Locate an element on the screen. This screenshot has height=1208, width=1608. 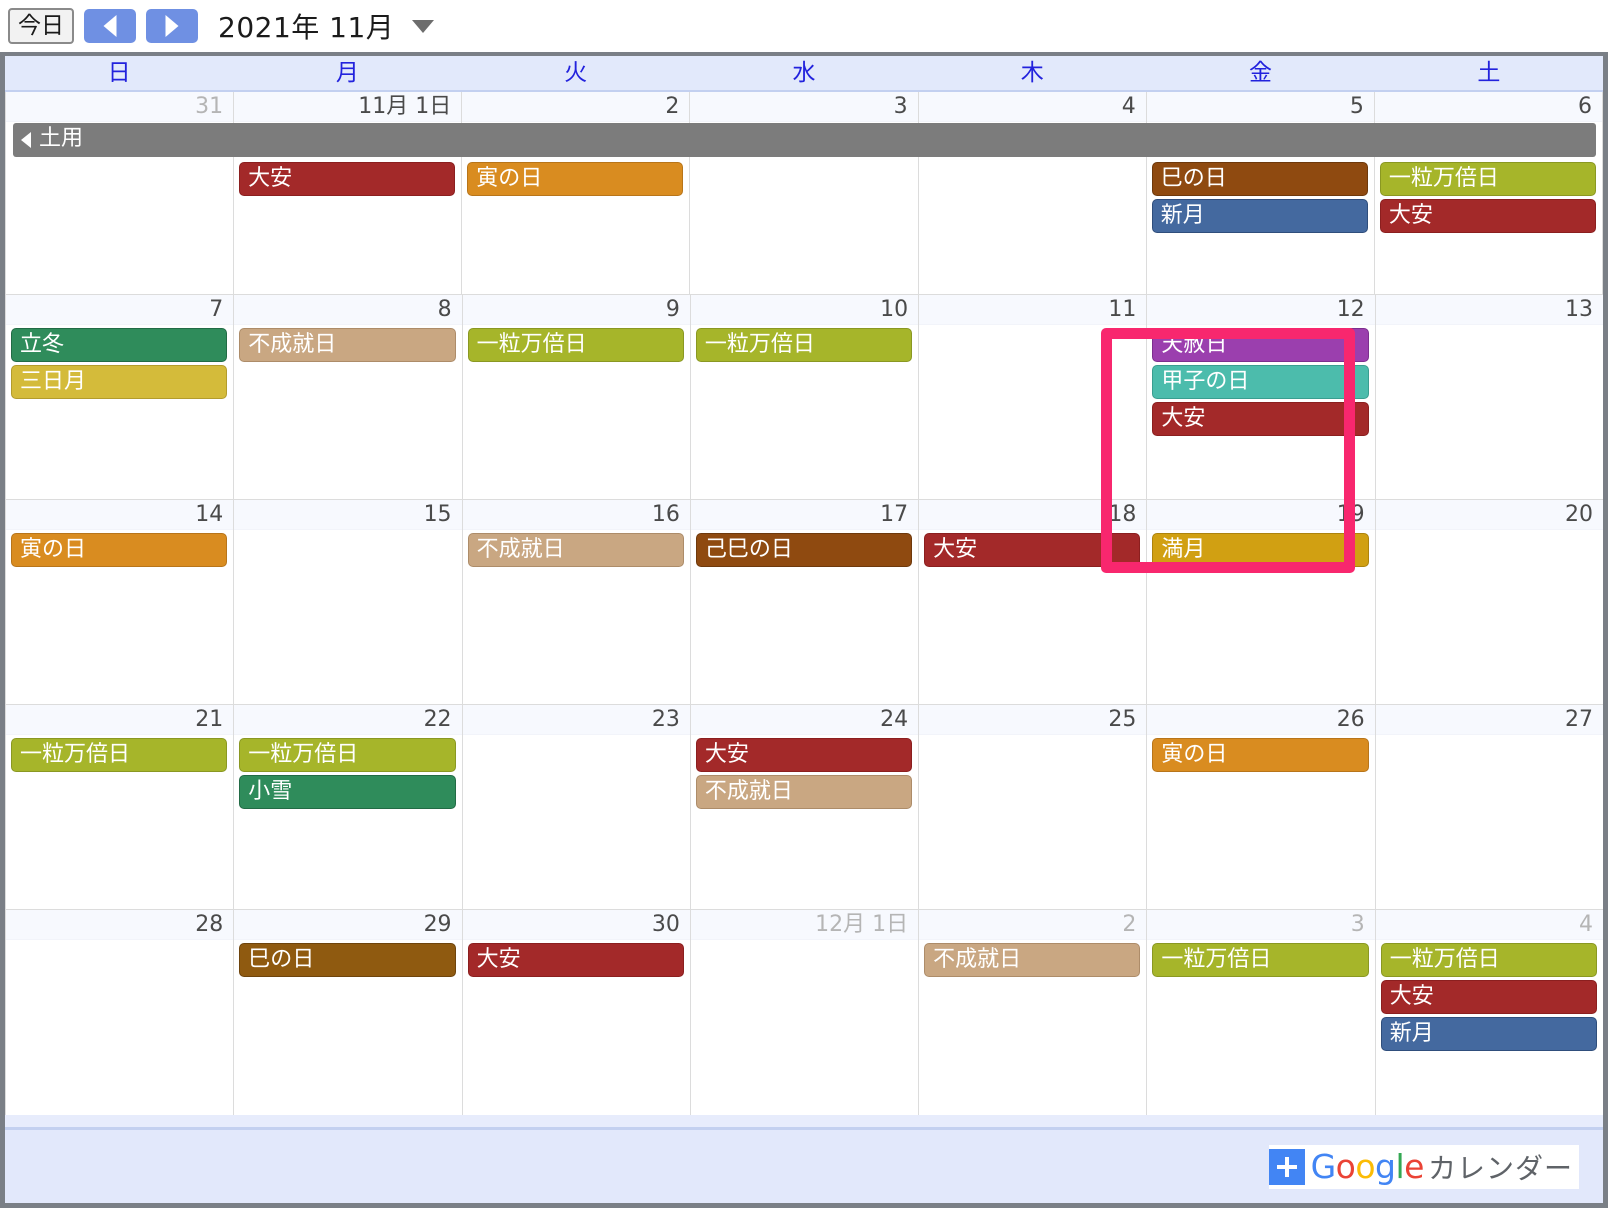
day-events: 満月 is located at coordinates (1260, 548).